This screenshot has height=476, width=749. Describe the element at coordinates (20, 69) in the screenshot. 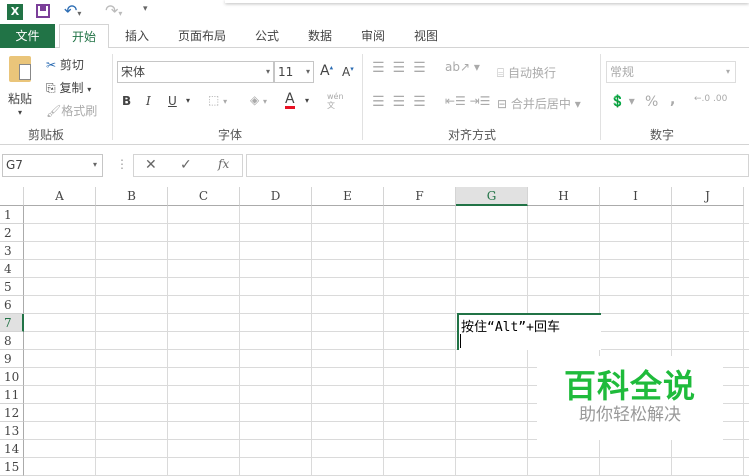

I see `clipboard-icon` at that location.